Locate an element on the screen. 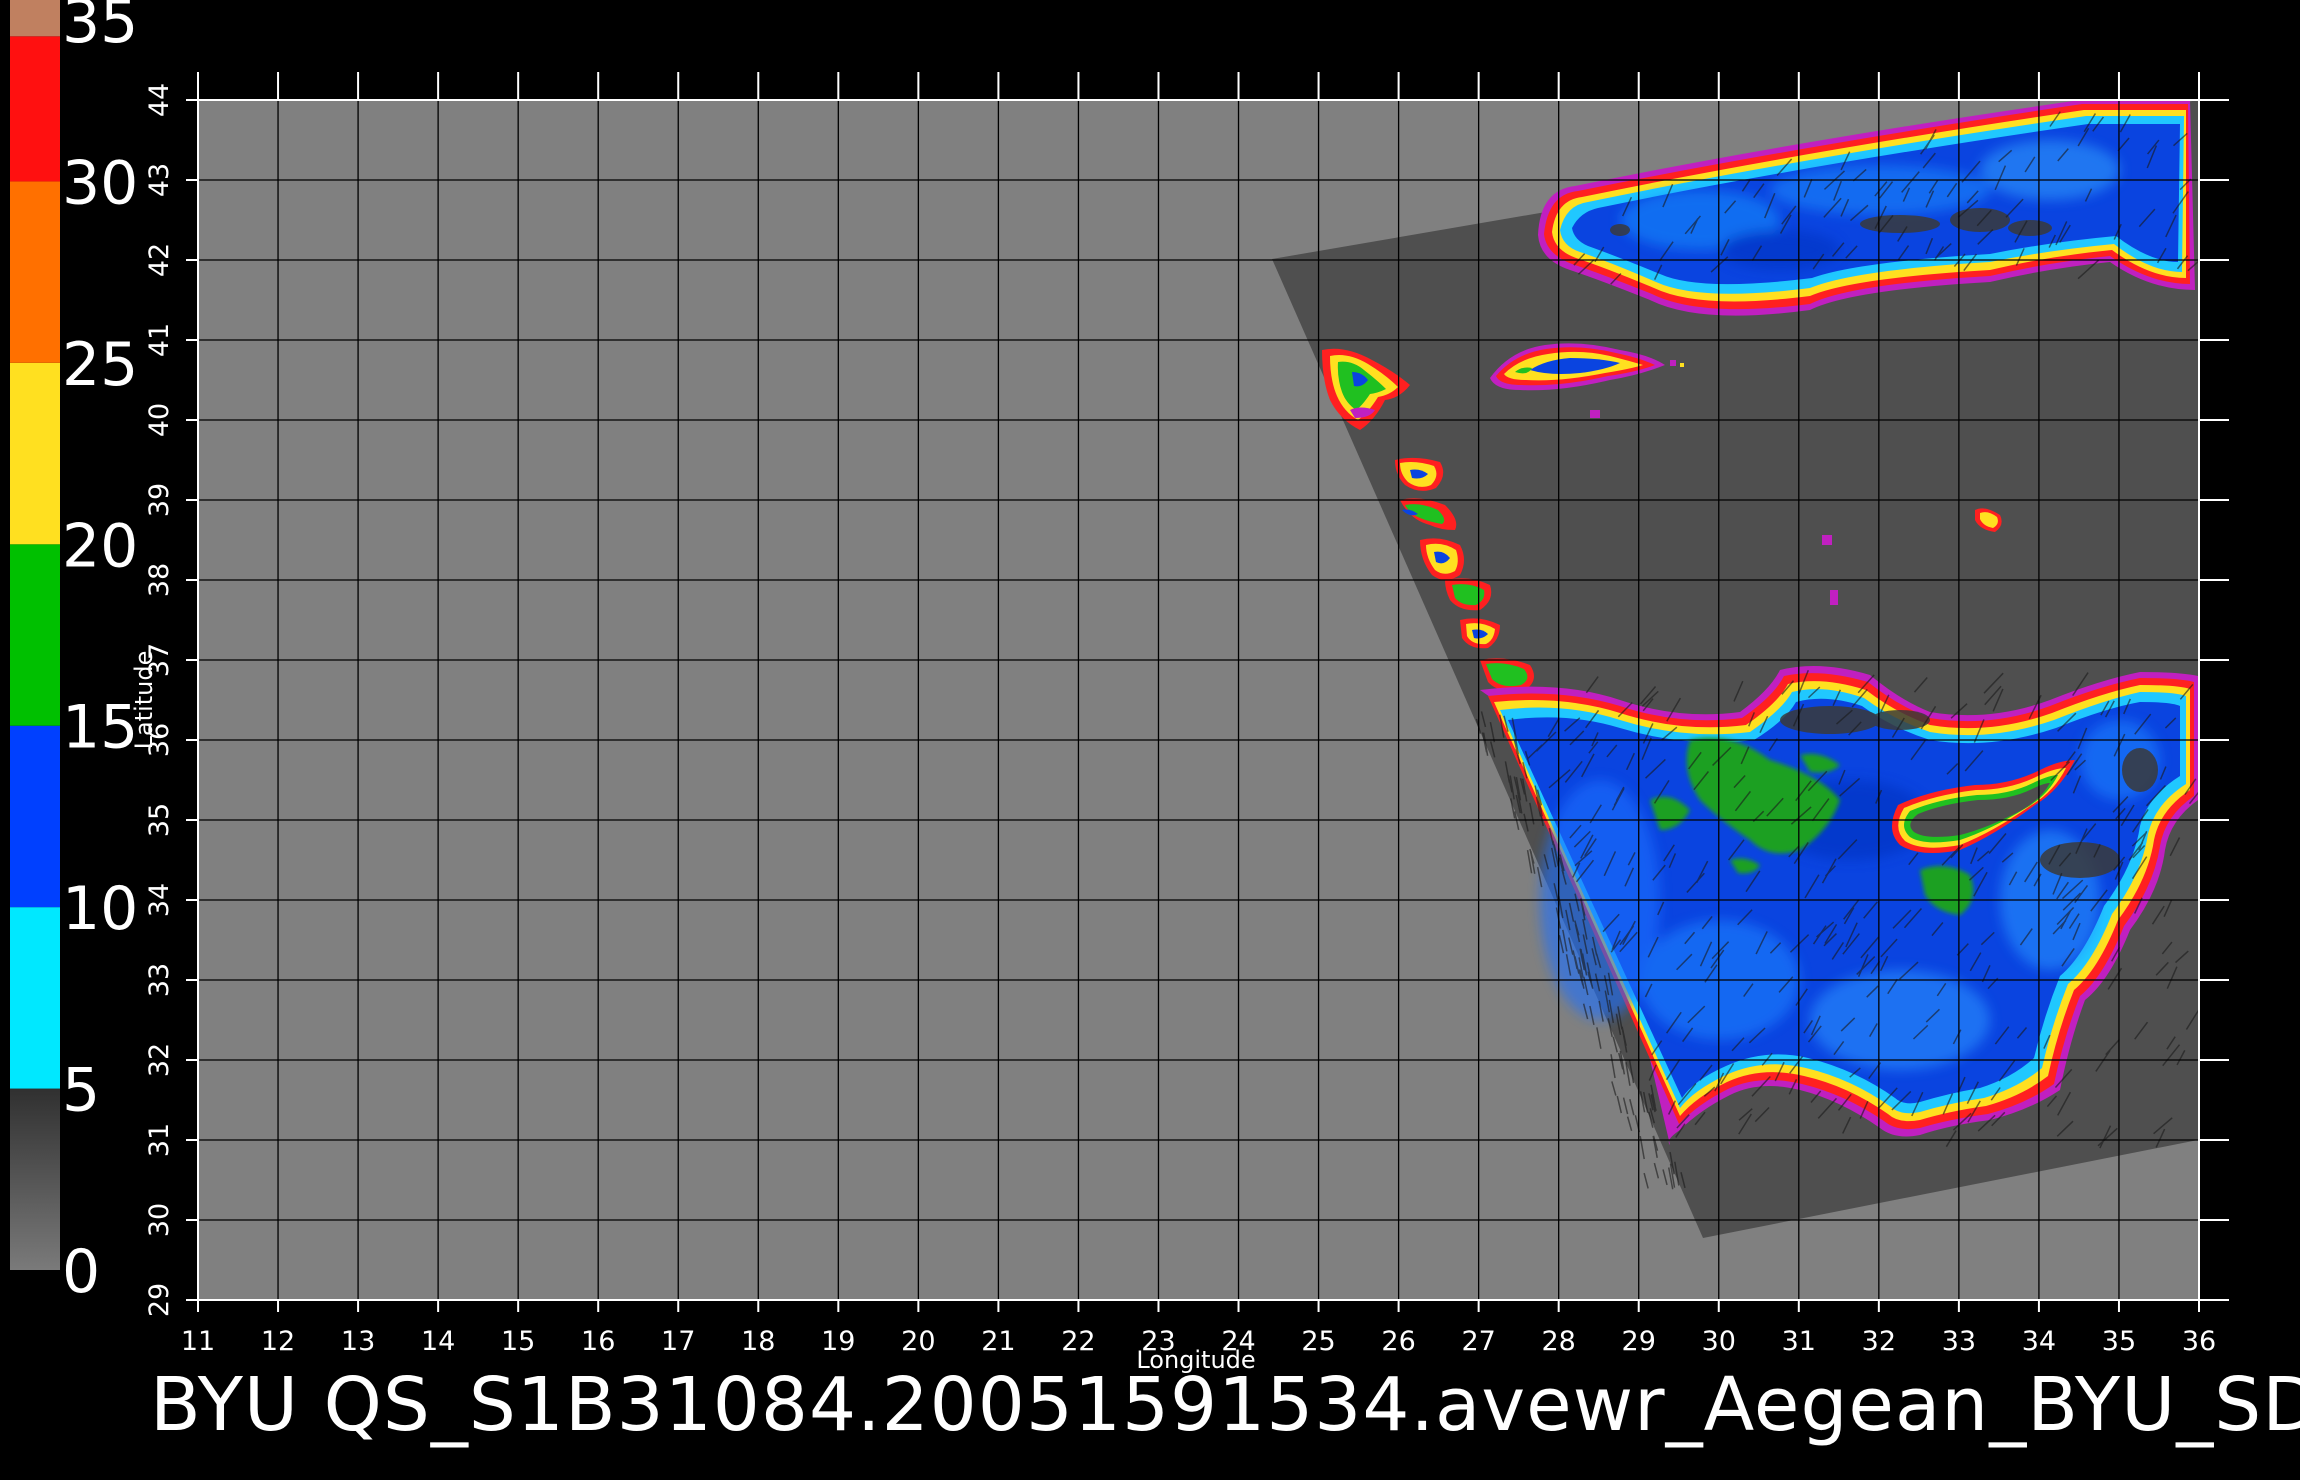 This screenshot has width=2300, height=1480. colorbar: 0 5 10 15 20 25 30 35 is located at coordinates (74, 653).